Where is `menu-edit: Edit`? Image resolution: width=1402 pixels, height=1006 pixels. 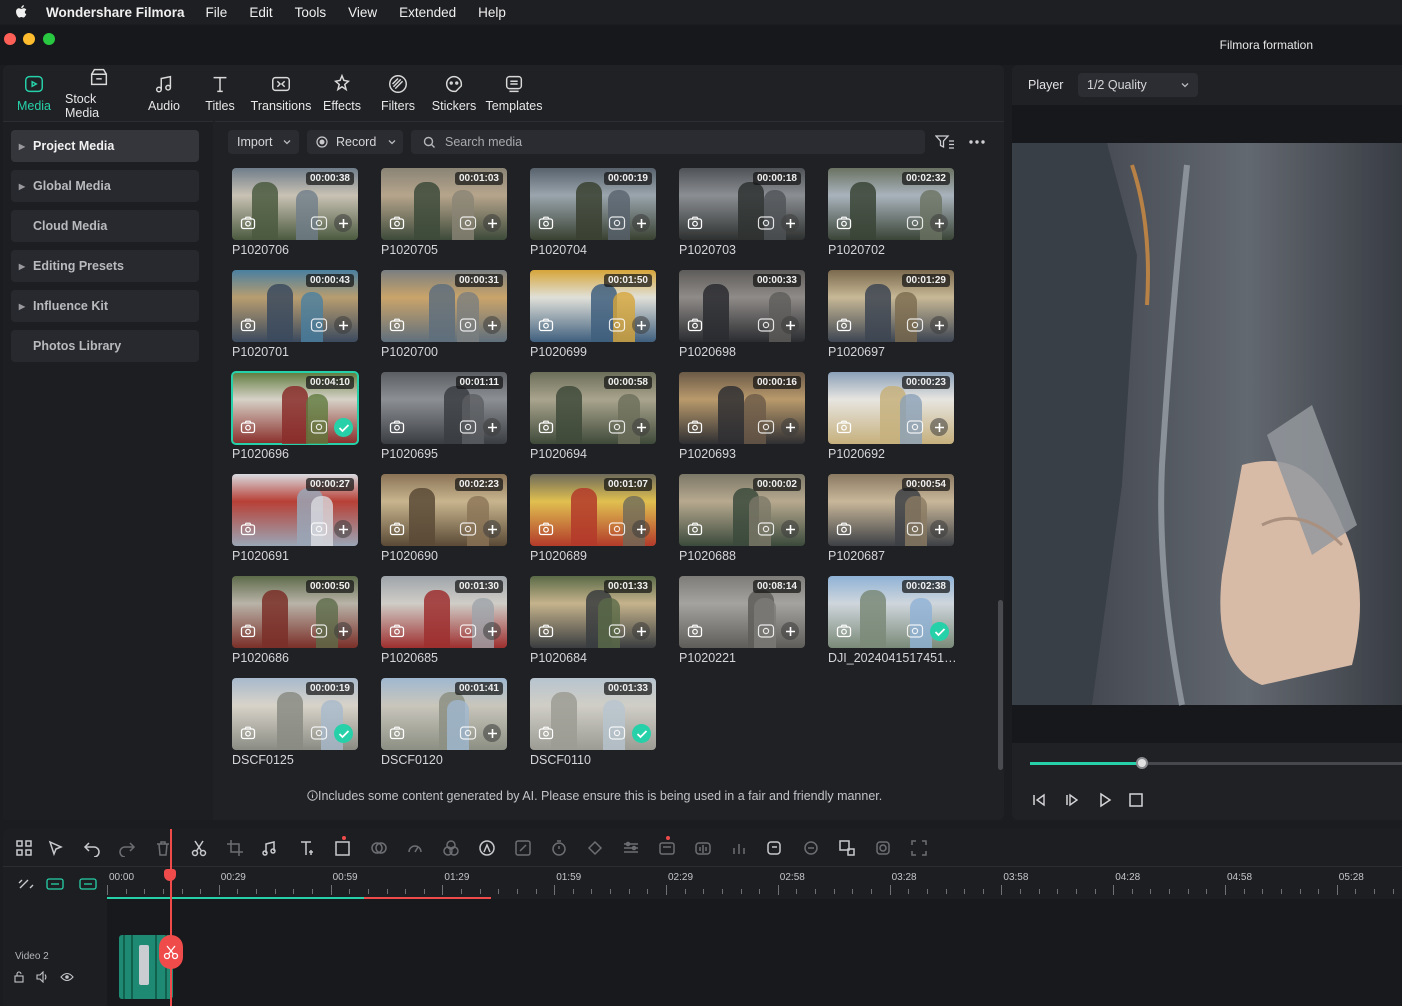 menu-edit: Edit is located at coordinates (260, 12).